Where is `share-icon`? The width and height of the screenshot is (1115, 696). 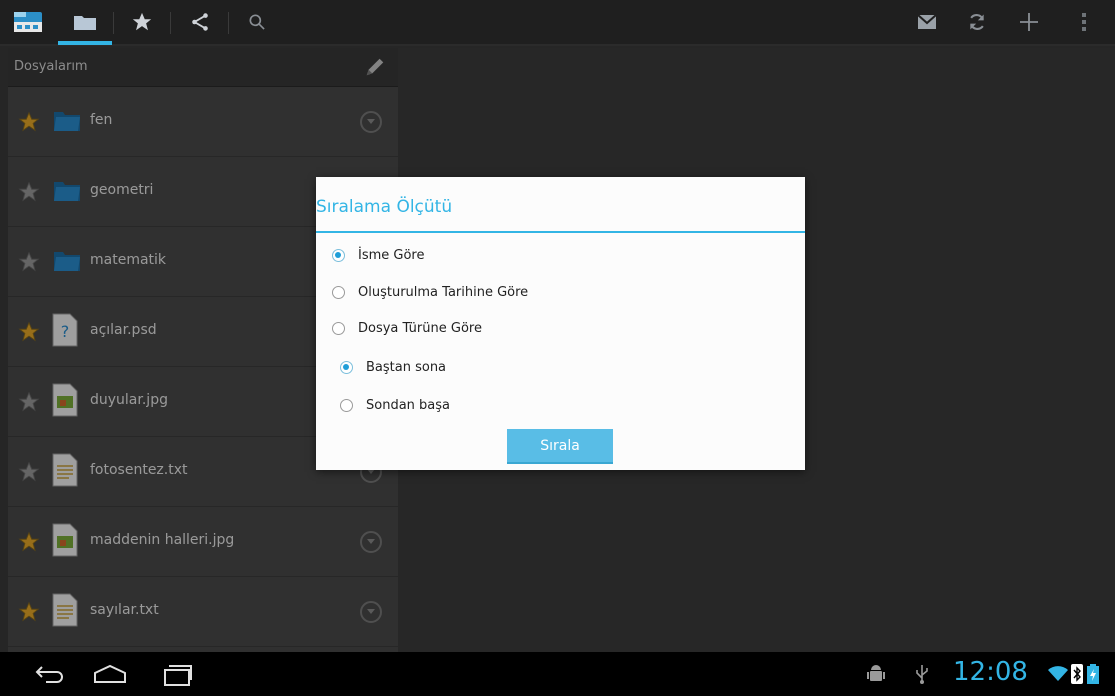
share-icon is located at coordinates (200, 22).